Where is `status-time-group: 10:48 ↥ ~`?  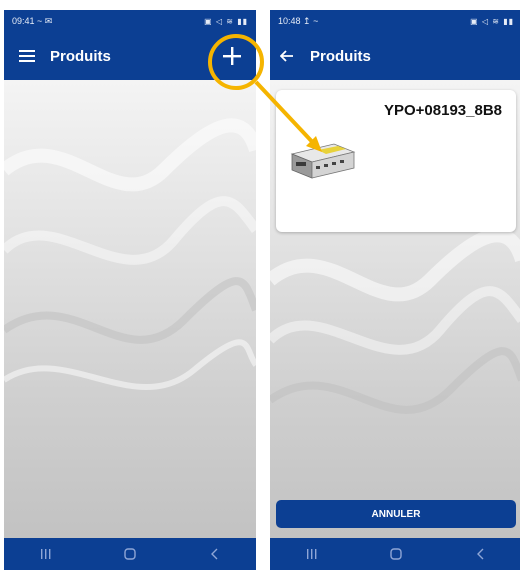
status-time-group: 10:48 ↥ ~ is located at coordinates (298, 21).